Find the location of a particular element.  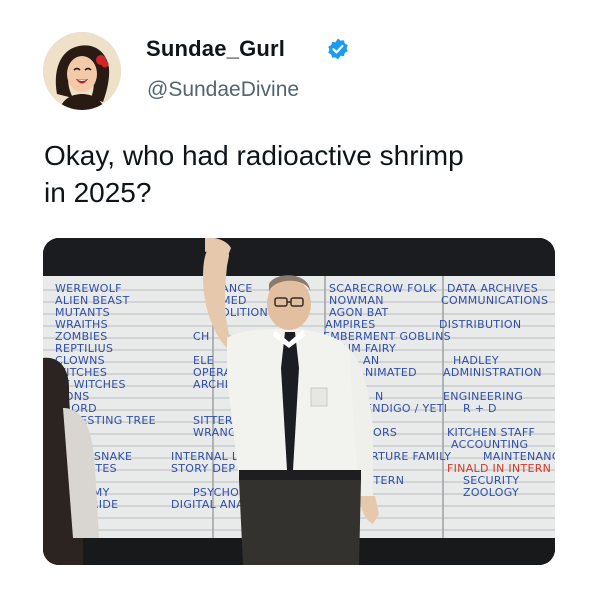

board-label: DISTRIBUTION is located at coordinates (480, 324).